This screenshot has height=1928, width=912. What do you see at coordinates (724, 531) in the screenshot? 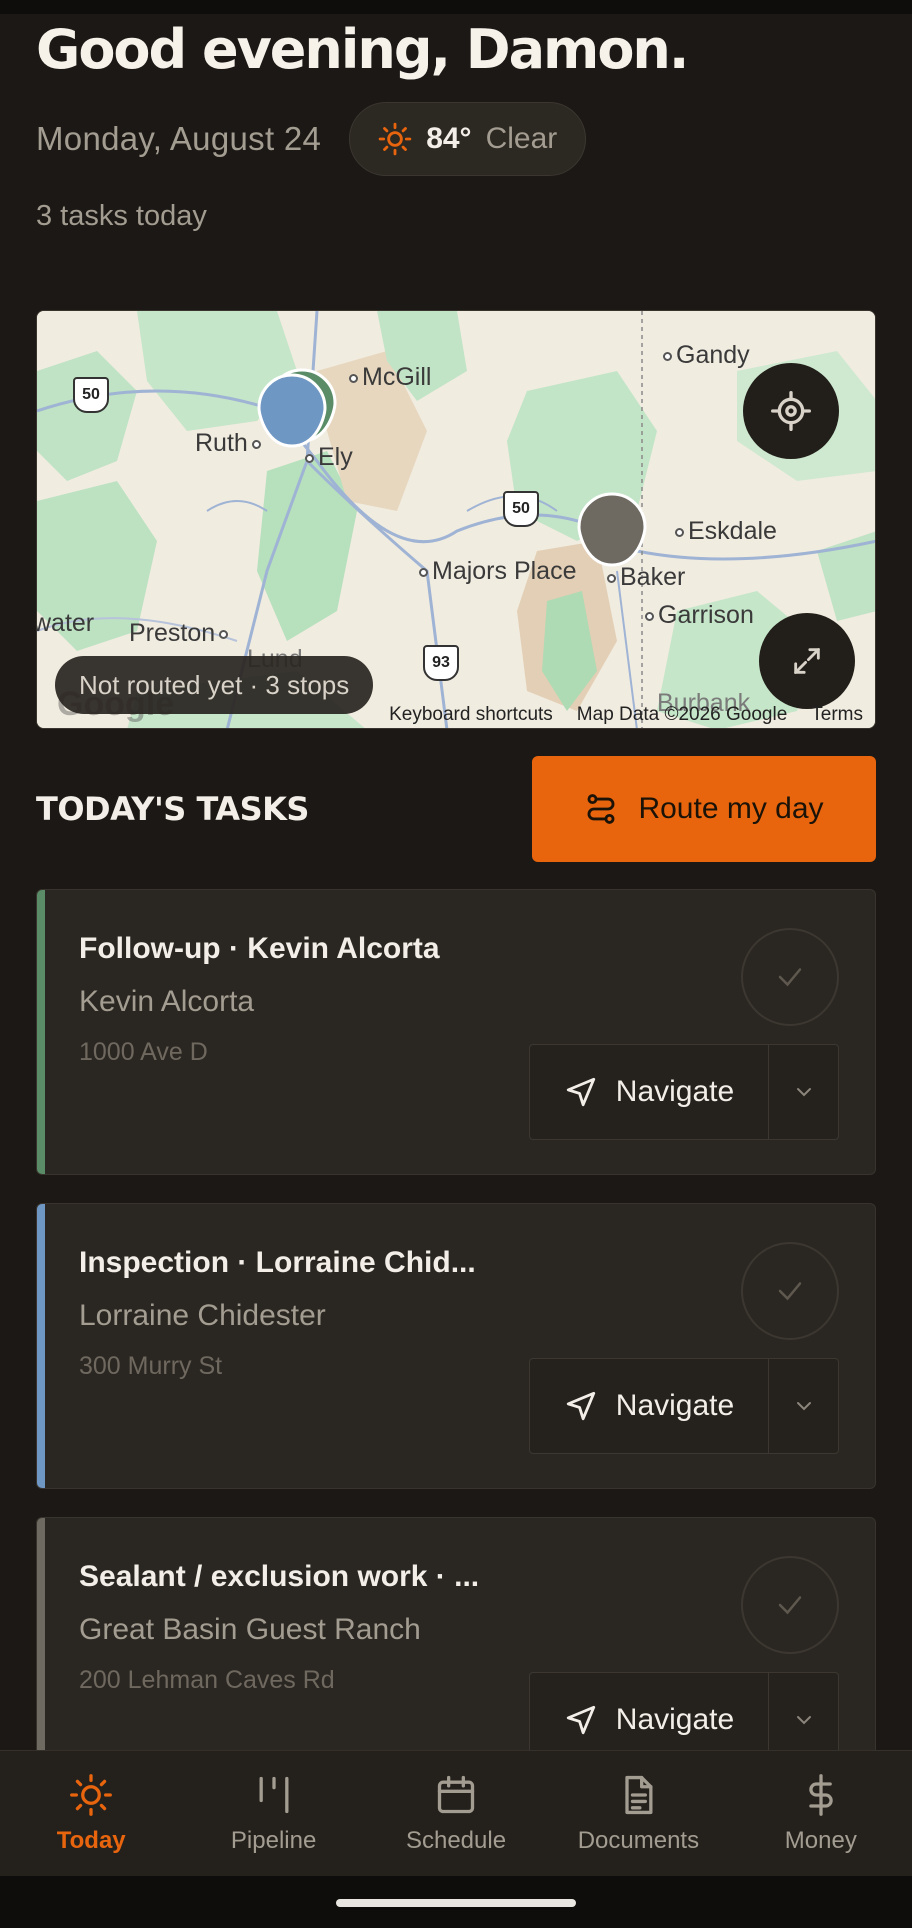
I see `map-label-eskdale: Eskdale` at bounding box center [724, 531].